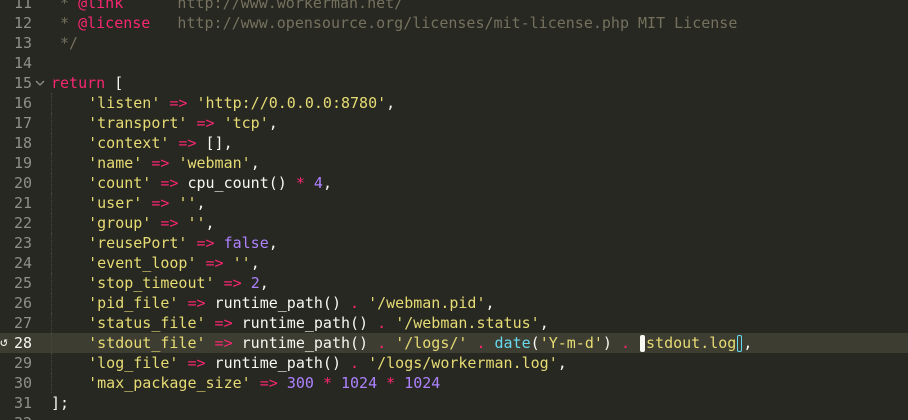 This screenshot has height=420, width=908. I want to click on code-token: *, so click(391, 383).